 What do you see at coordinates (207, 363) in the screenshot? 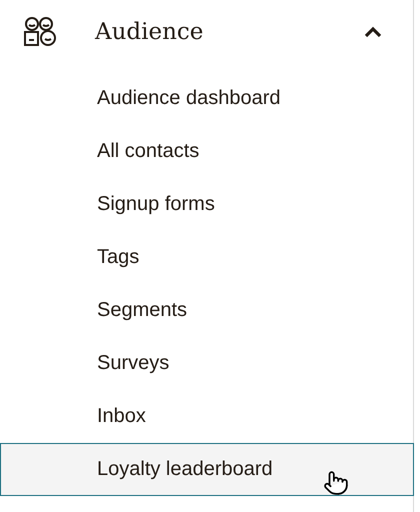
I see `menu-item: Surveys` at bounding box center [207, 363].